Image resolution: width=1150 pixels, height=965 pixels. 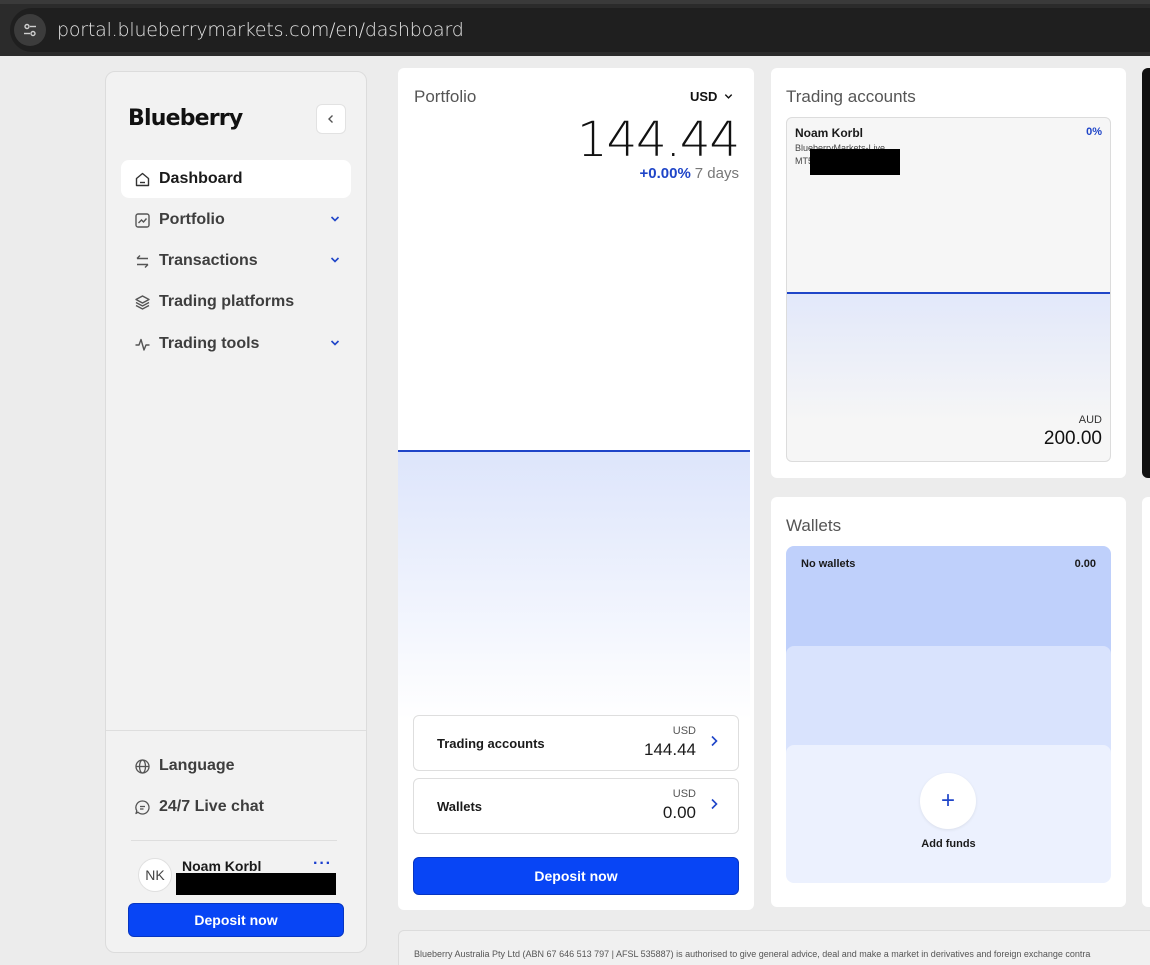 I want to click on browser-toolbar: portal.blueberrymarkets.com/en/dashboard, so click(x=575, y=28).